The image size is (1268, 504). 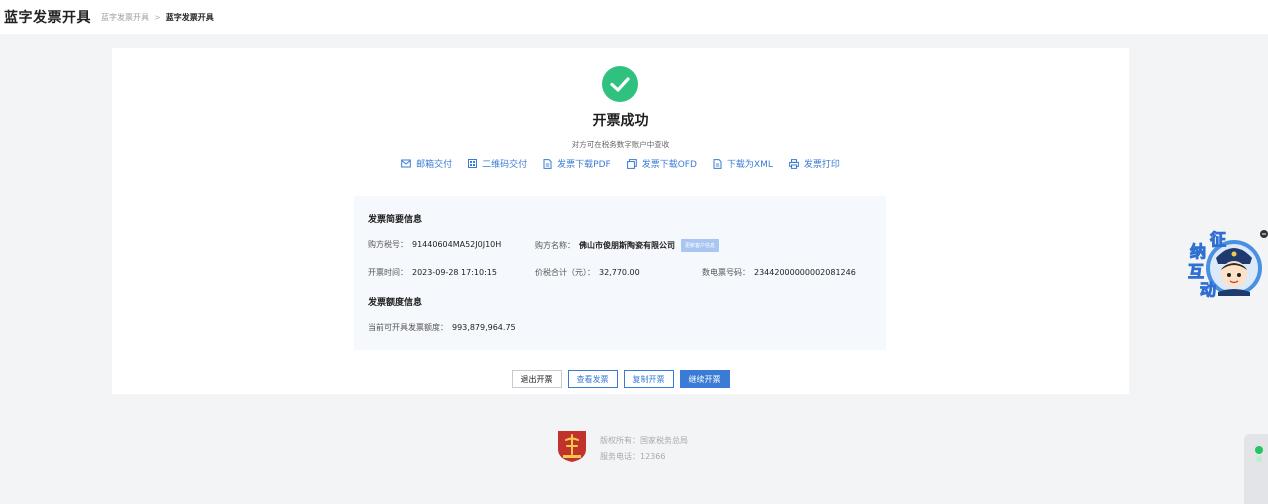 What do you see at coordinates (631, 163) in the screenshot?
I see `file-copy-icon` at bounding box center [631, 163].